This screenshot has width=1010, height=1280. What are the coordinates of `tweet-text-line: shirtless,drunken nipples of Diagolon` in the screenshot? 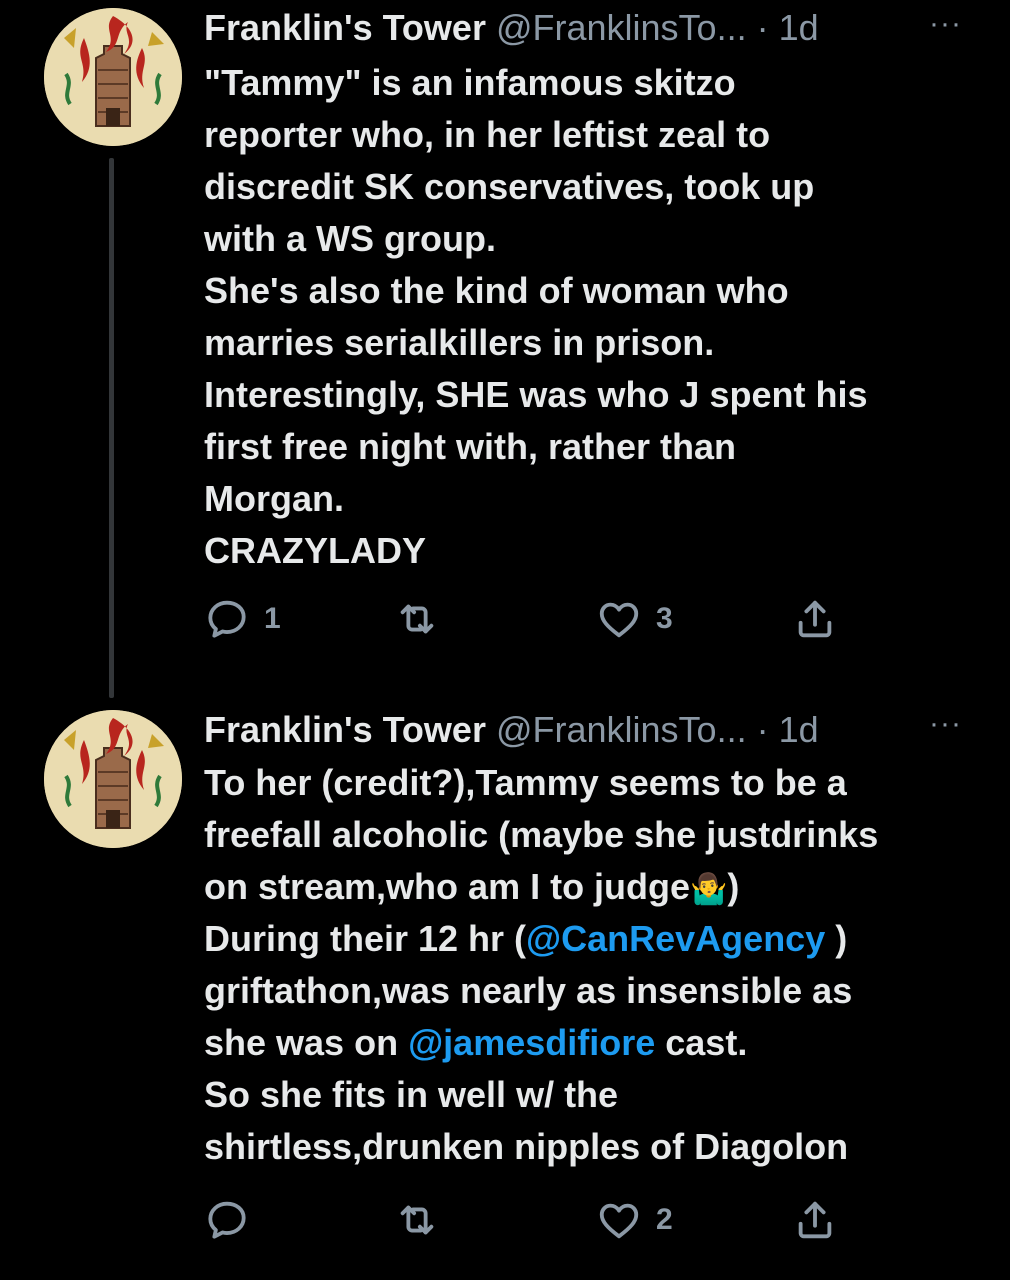 It's located at (589, 1147).